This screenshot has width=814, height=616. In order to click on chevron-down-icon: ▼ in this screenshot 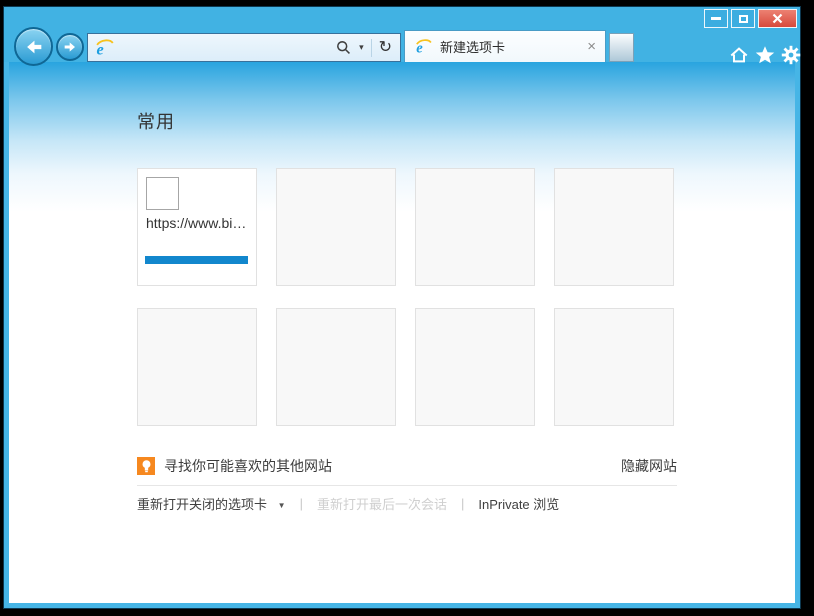, I will do `click(281, 505)`.